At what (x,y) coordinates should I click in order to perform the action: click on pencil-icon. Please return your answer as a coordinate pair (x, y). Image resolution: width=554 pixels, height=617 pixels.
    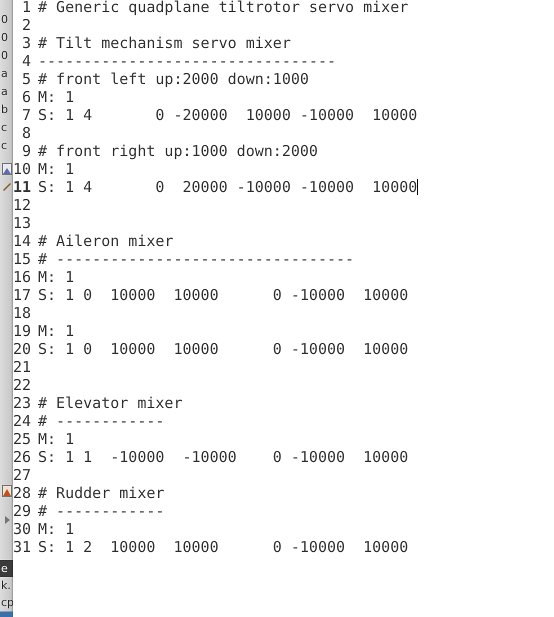
    Looking at the image, I should click on (7, 186).